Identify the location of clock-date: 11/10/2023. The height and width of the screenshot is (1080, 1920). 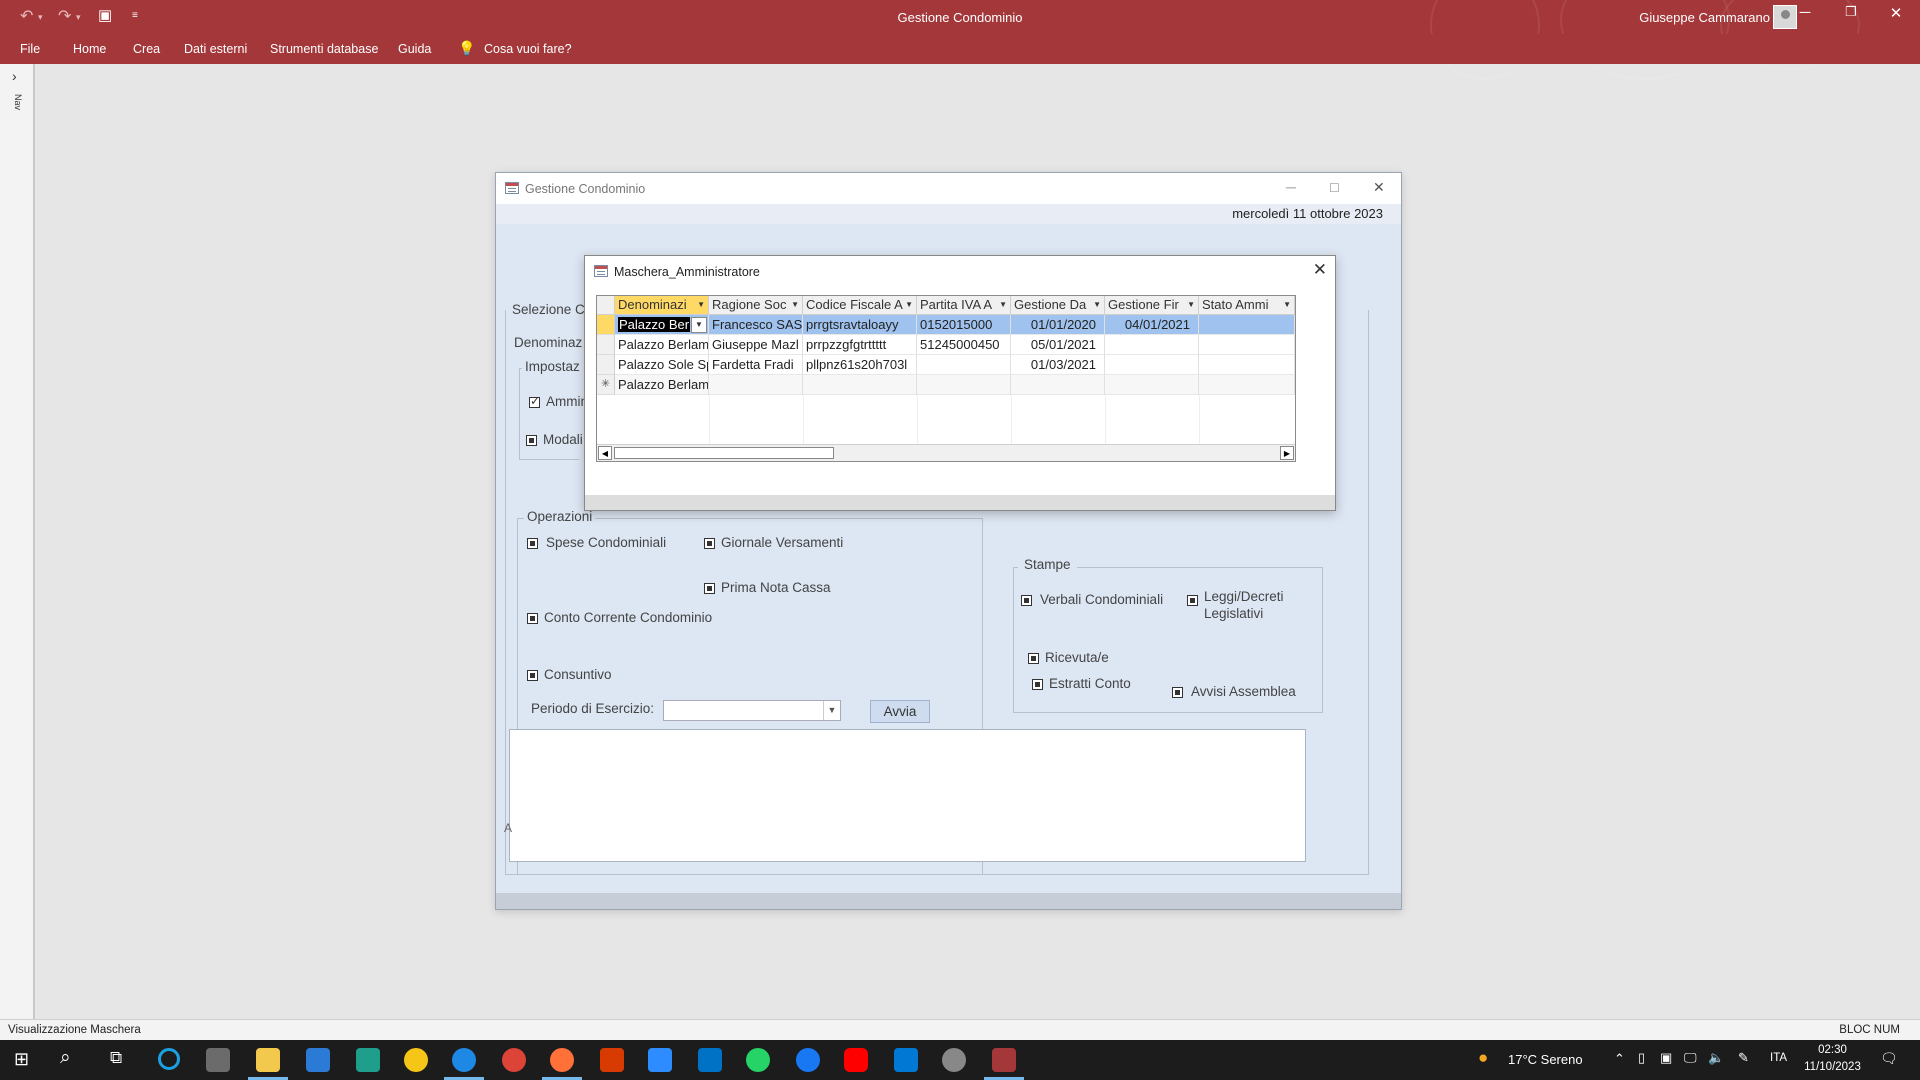
(1832, 1067).